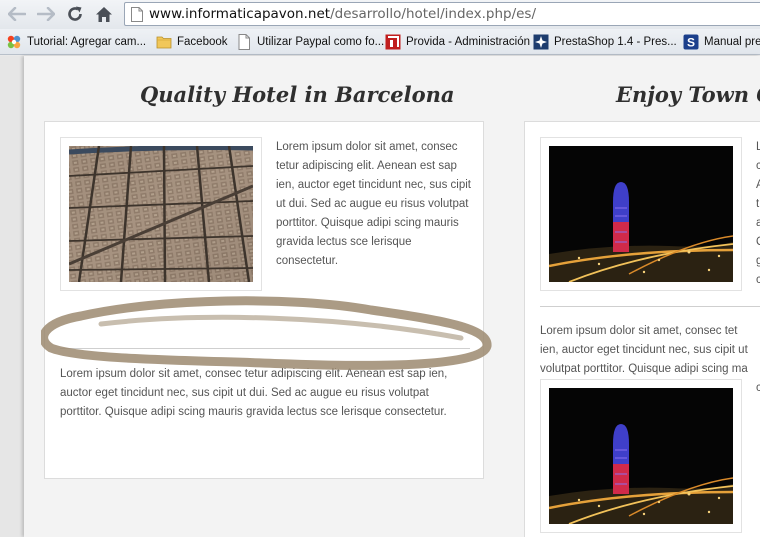  What do you see at coordinates (758, 388) in the screenshot?
I see `town-side-text-2: c` at bounding box center [758, 388].